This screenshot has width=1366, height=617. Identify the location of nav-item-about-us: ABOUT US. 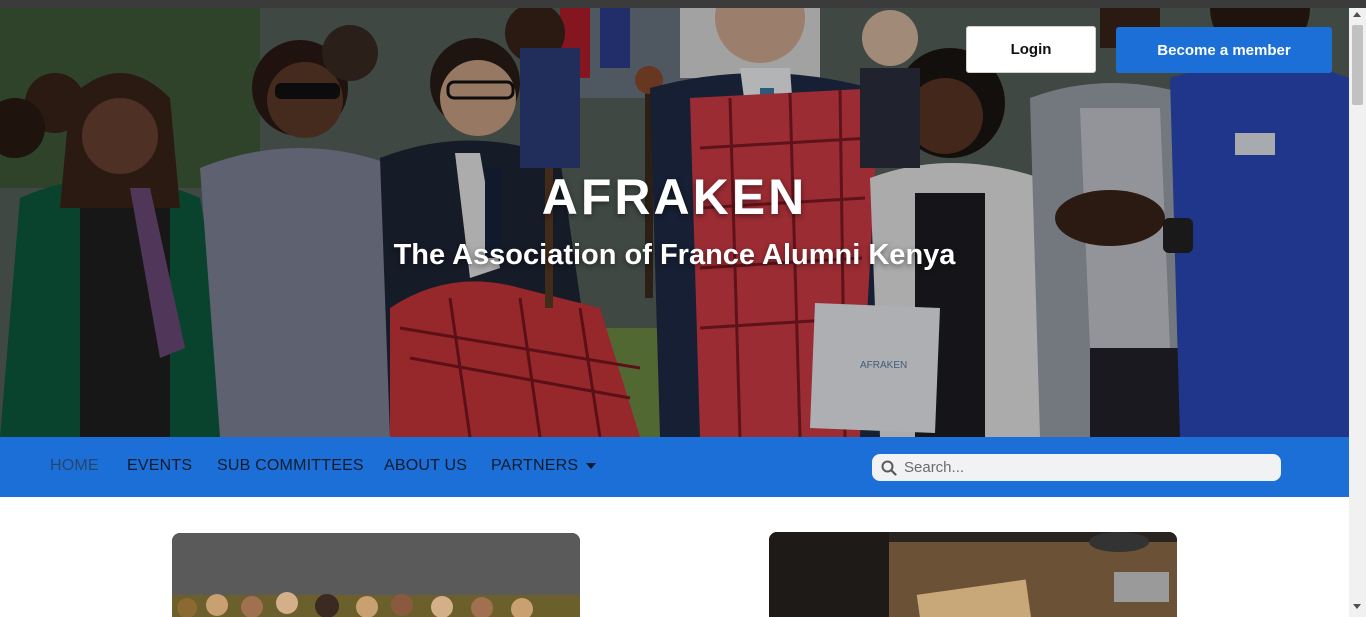
(425, 466).